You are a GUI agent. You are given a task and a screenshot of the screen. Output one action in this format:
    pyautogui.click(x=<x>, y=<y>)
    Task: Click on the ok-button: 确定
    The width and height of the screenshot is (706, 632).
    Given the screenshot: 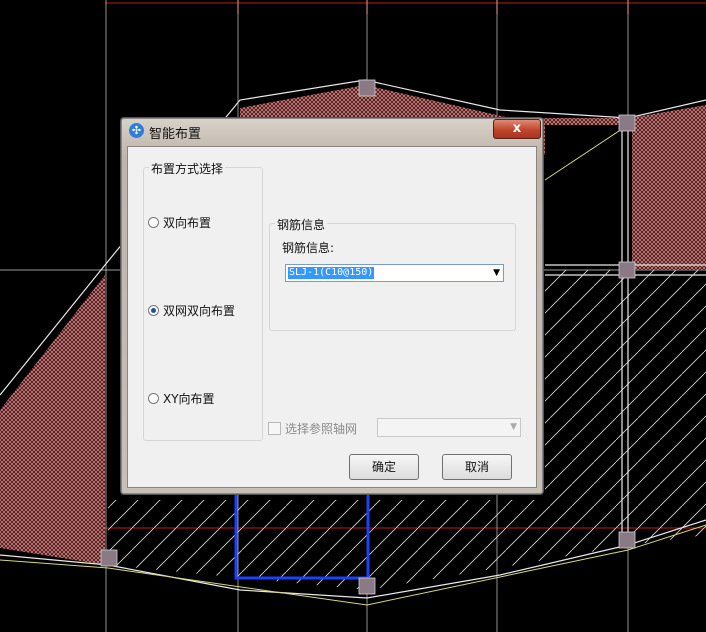 What is the action you would take?
    pyautogui.click(x=384, y=467)
    